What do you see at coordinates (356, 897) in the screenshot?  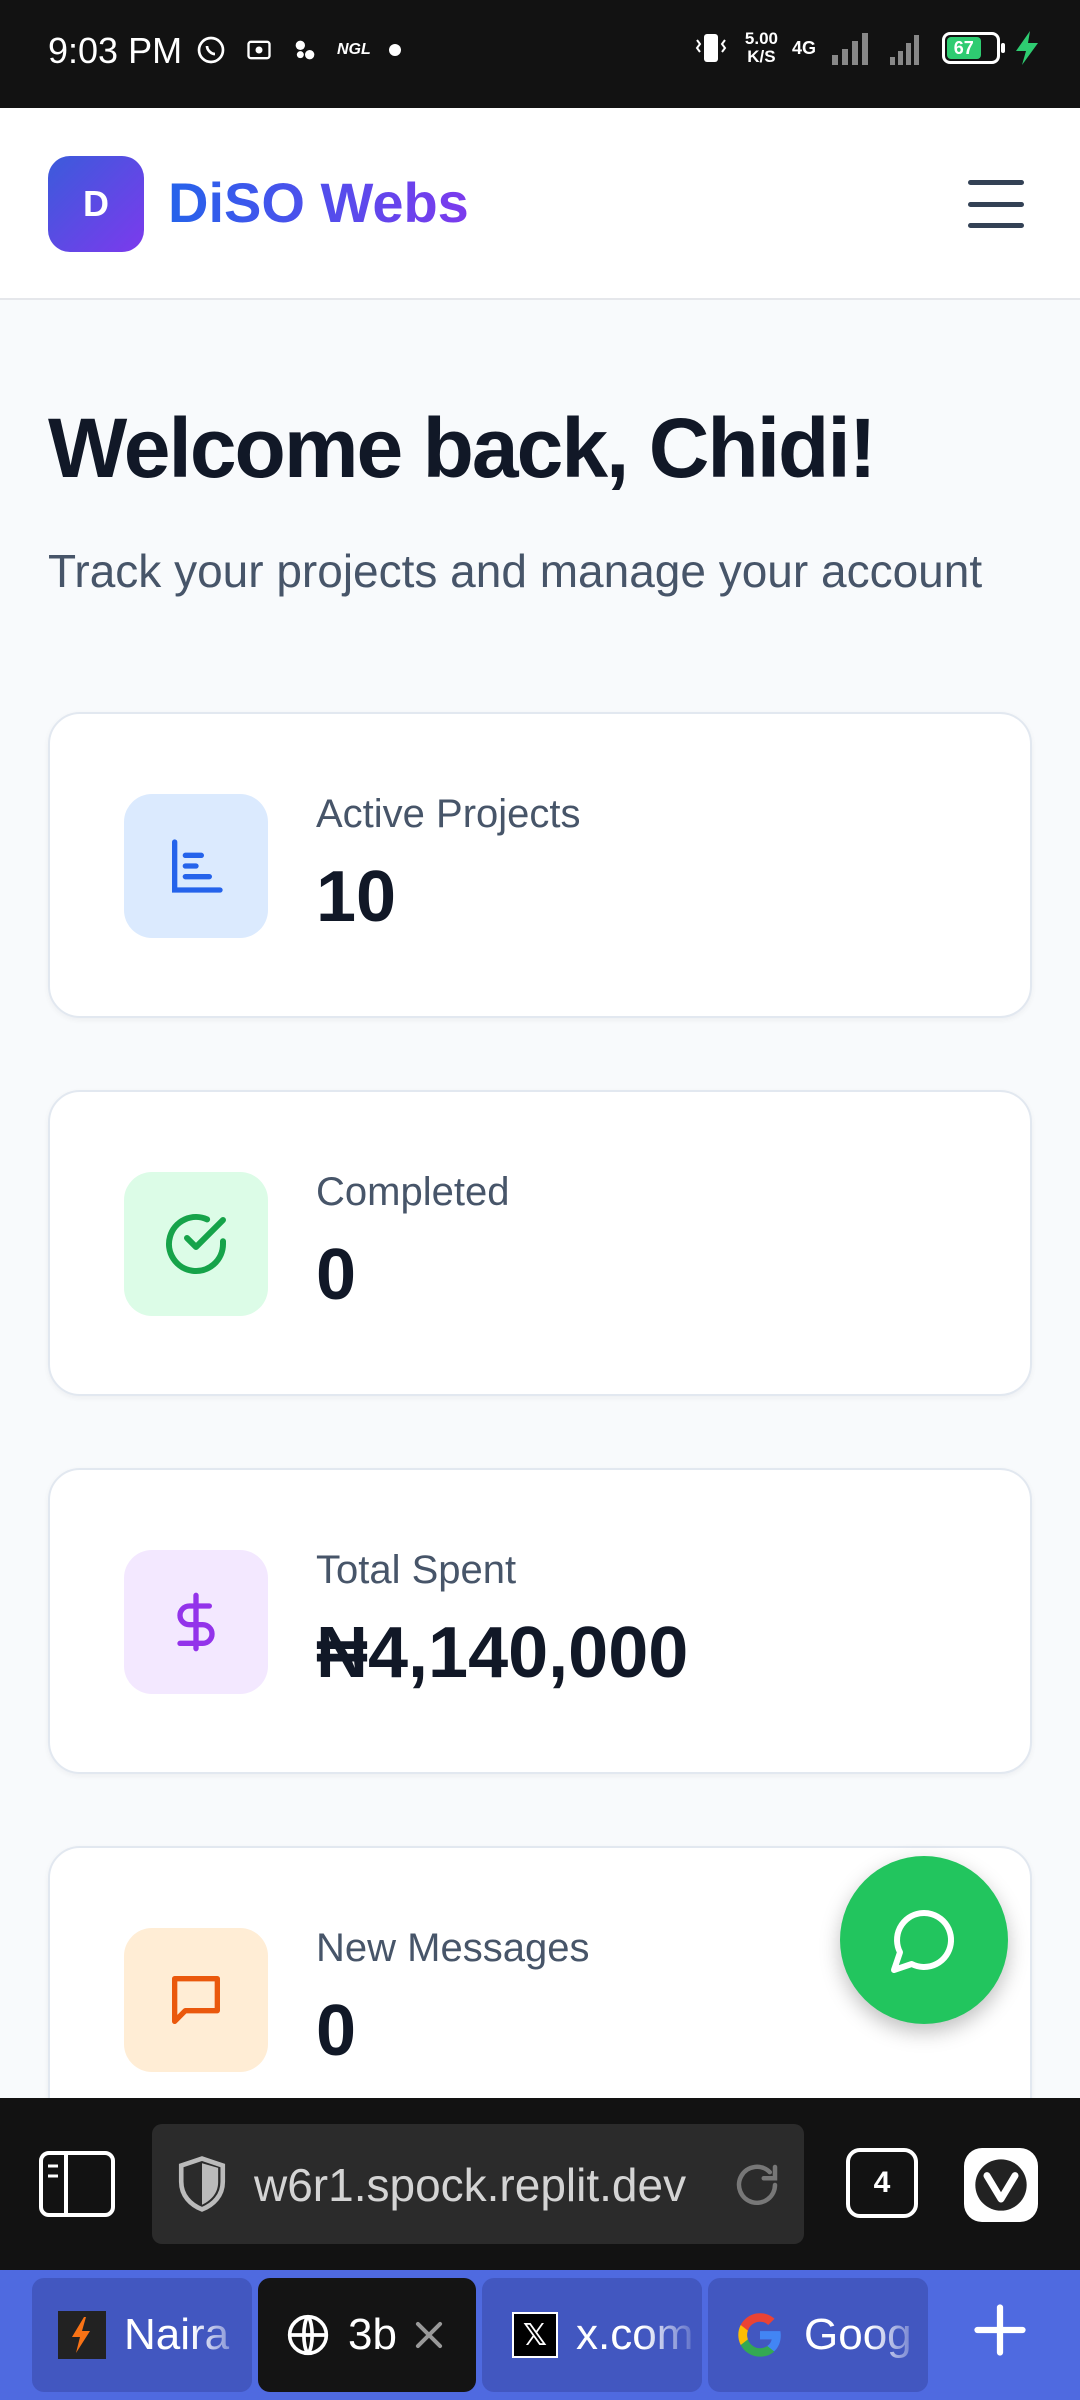 I see `stat-value: 10` at bounding box center [356, 897].